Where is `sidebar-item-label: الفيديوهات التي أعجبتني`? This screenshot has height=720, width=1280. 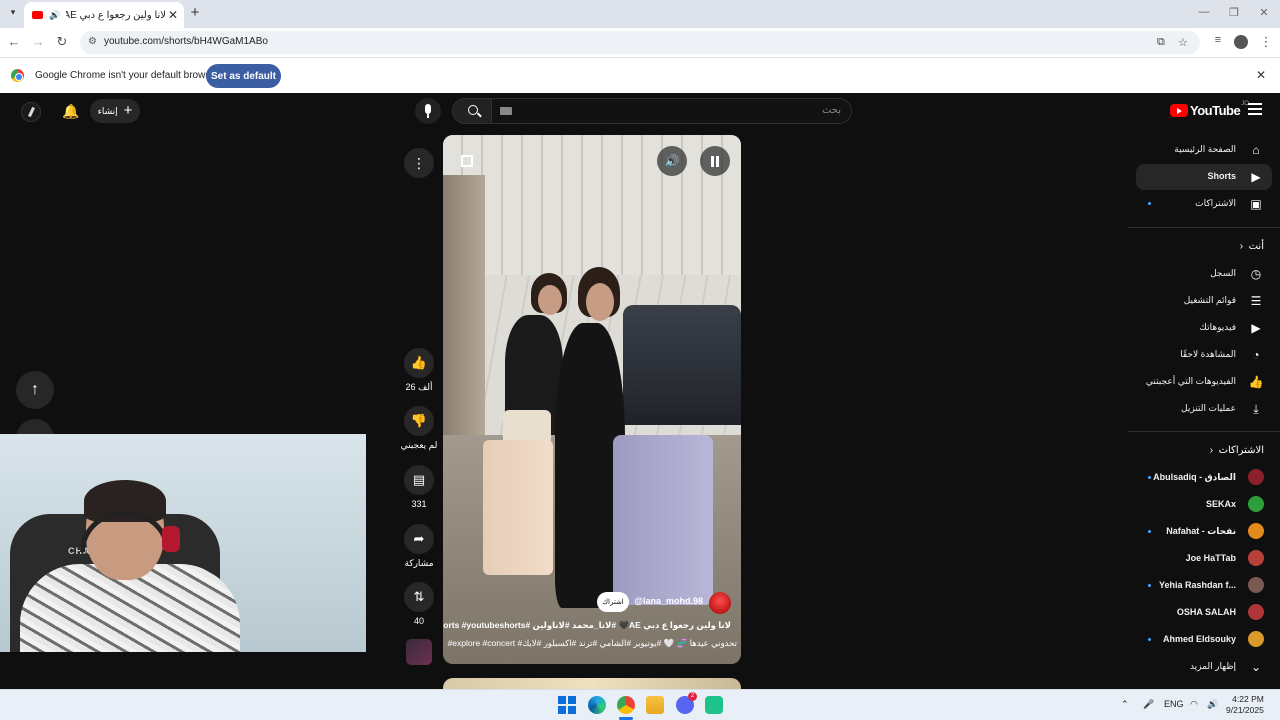
sidebar-item-label: الفيديوهات التي أعجبتني is located at coordinates (1190, 381).